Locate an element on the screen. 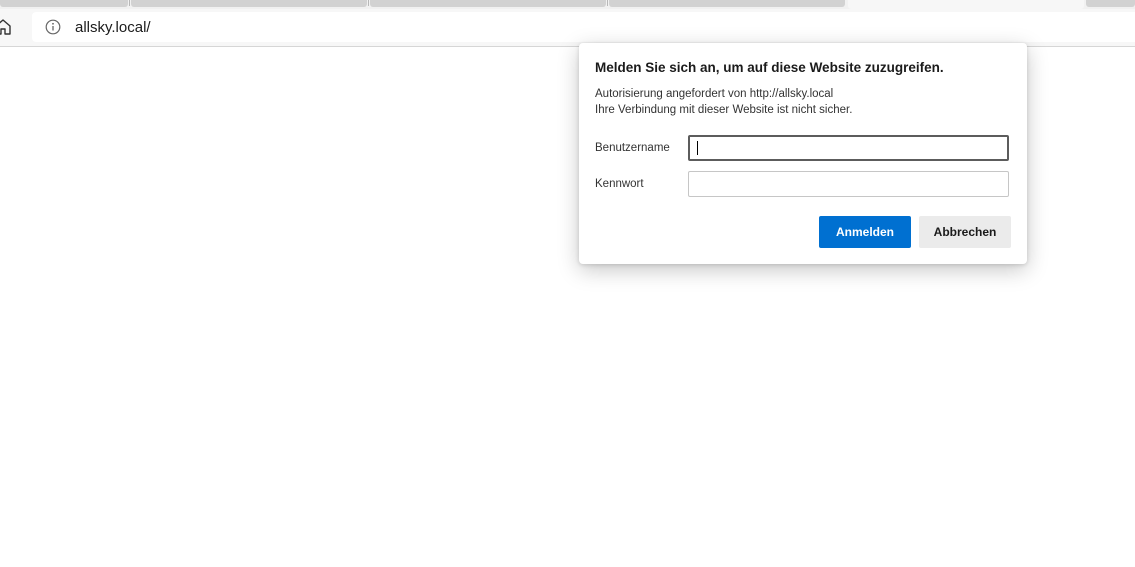  cancel-button: Abbrechen is located at coordinates (965, 232).